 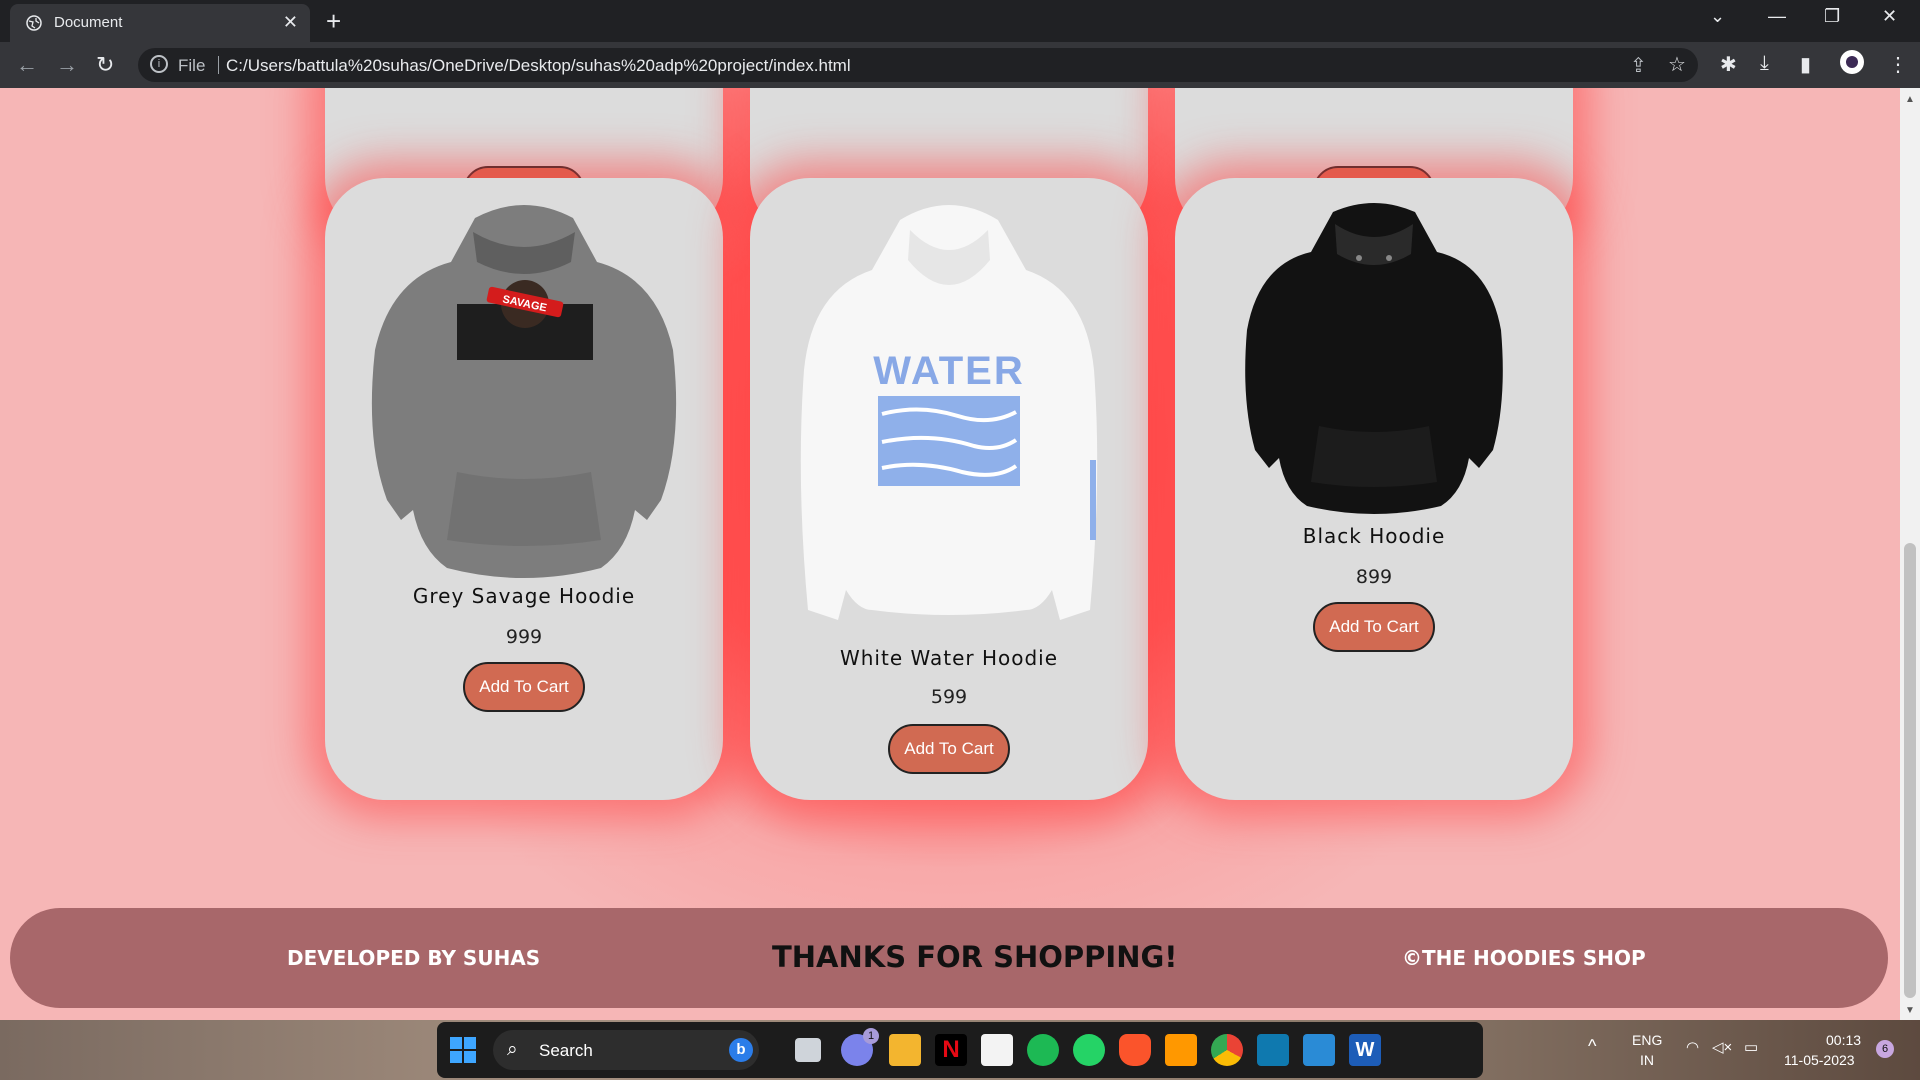 What do you see at coordinates (1365, 1050) in the screenshot?
I see `word-icon: W` at bounding box center [1365, 1050].